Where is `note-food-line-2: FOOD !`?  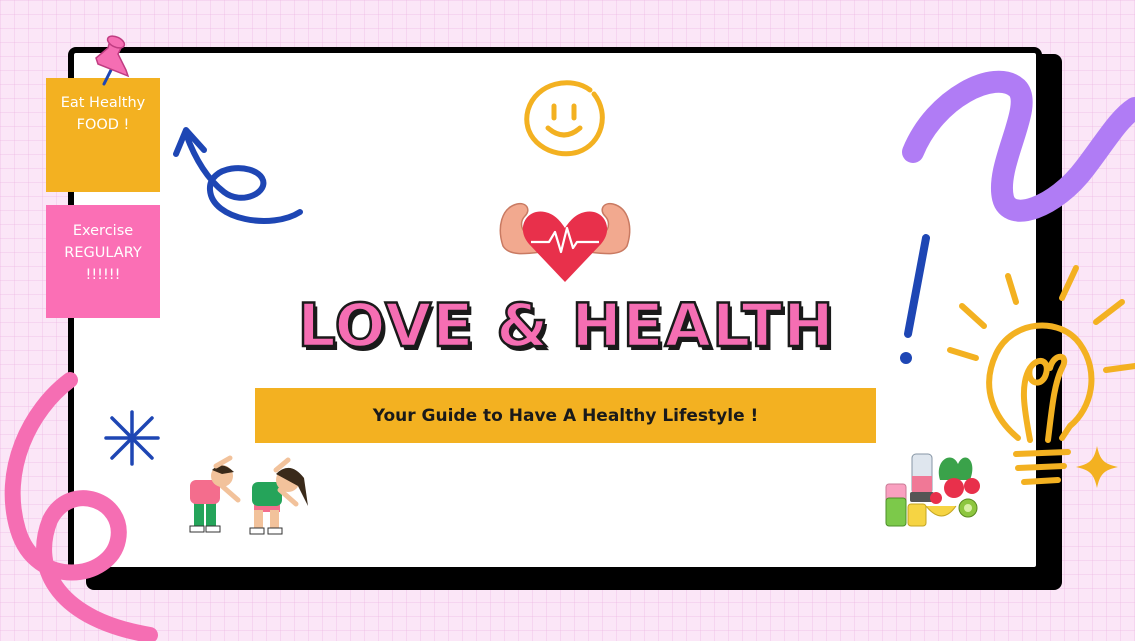 note-food-line-2: FOOD ! is located at coordinates (103, 125).